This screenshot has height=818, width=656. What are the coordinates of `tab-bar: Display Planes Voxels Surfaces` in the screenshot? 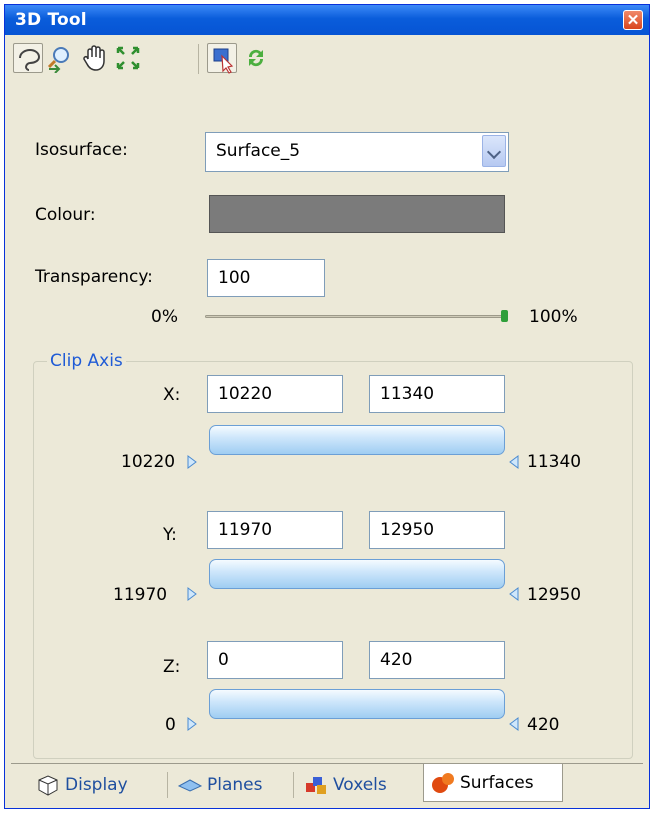 It's located at (327, 784).